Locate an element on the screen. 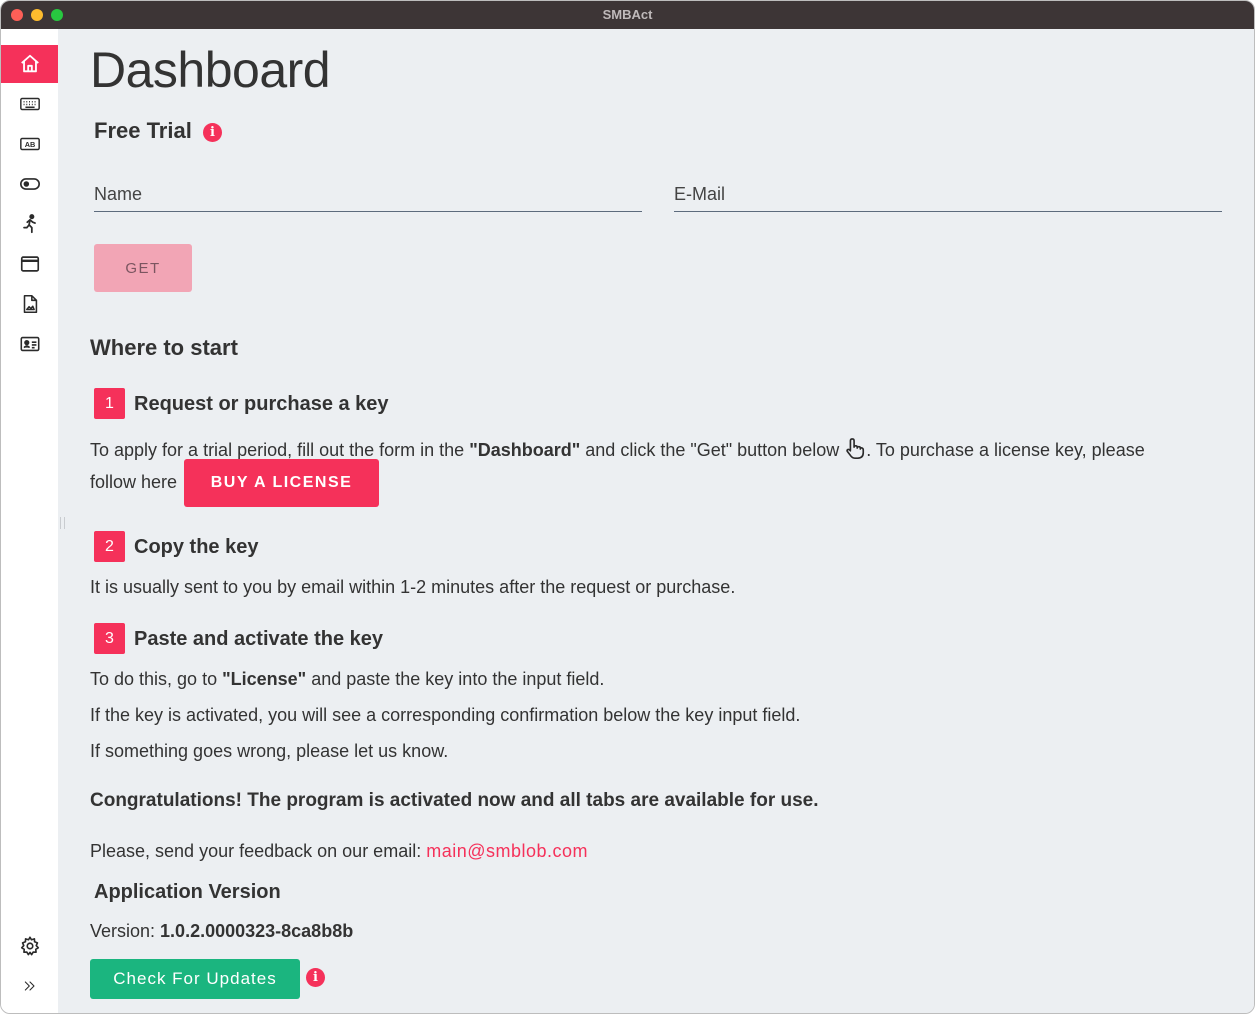 The height and width of the screenshot is (1014, 1255). running-person-icon is located at coordinates (29, 224).